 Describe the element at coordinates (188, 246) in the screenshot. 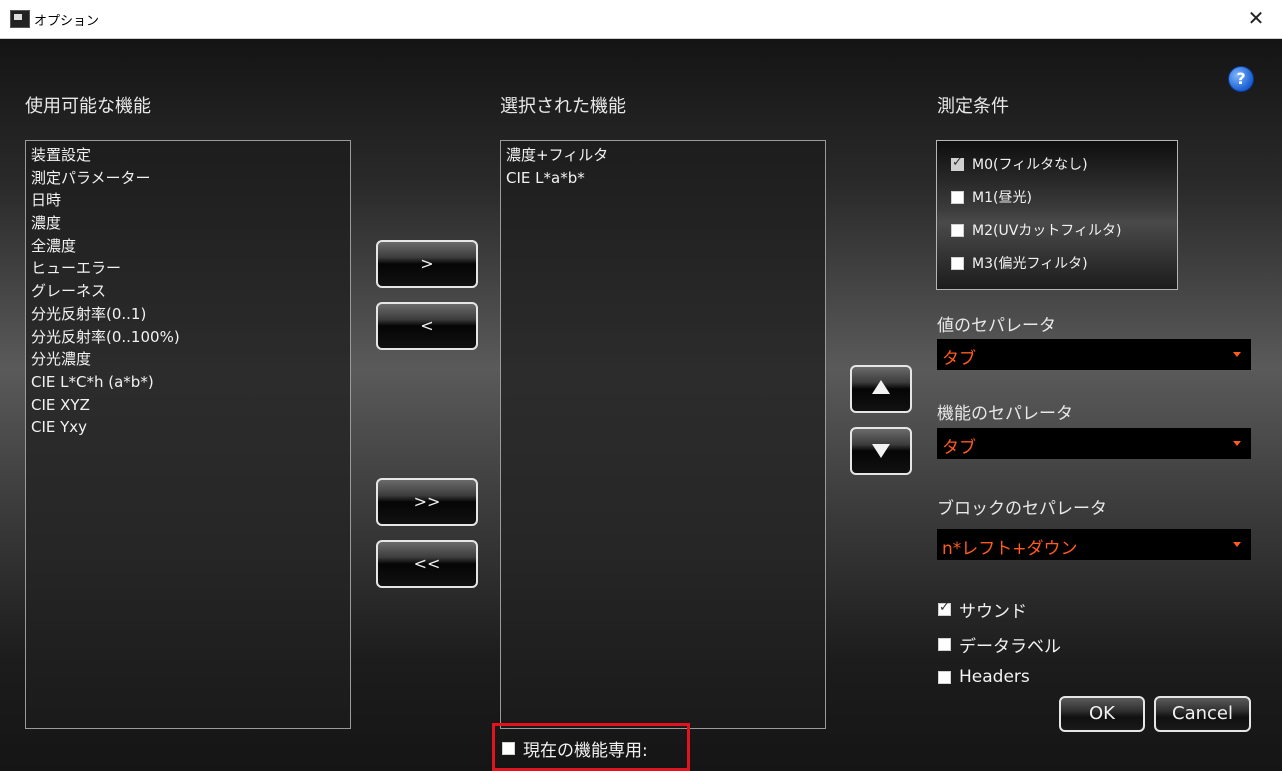

I see `list-item: 全濃度` at that location.